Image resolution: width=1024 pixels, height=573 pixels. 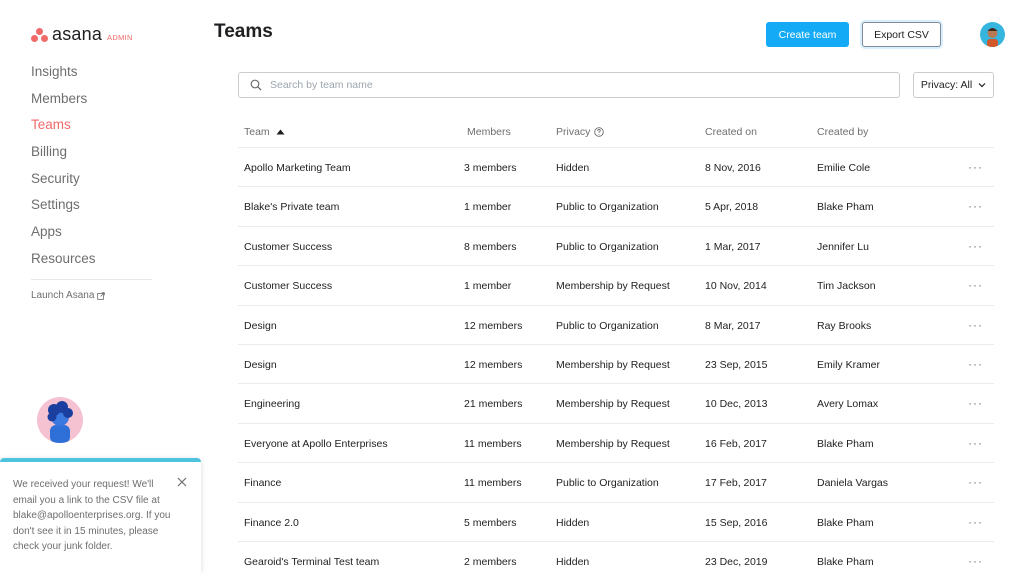 I want to click on external-link-icon, so click(x=101, y=295).